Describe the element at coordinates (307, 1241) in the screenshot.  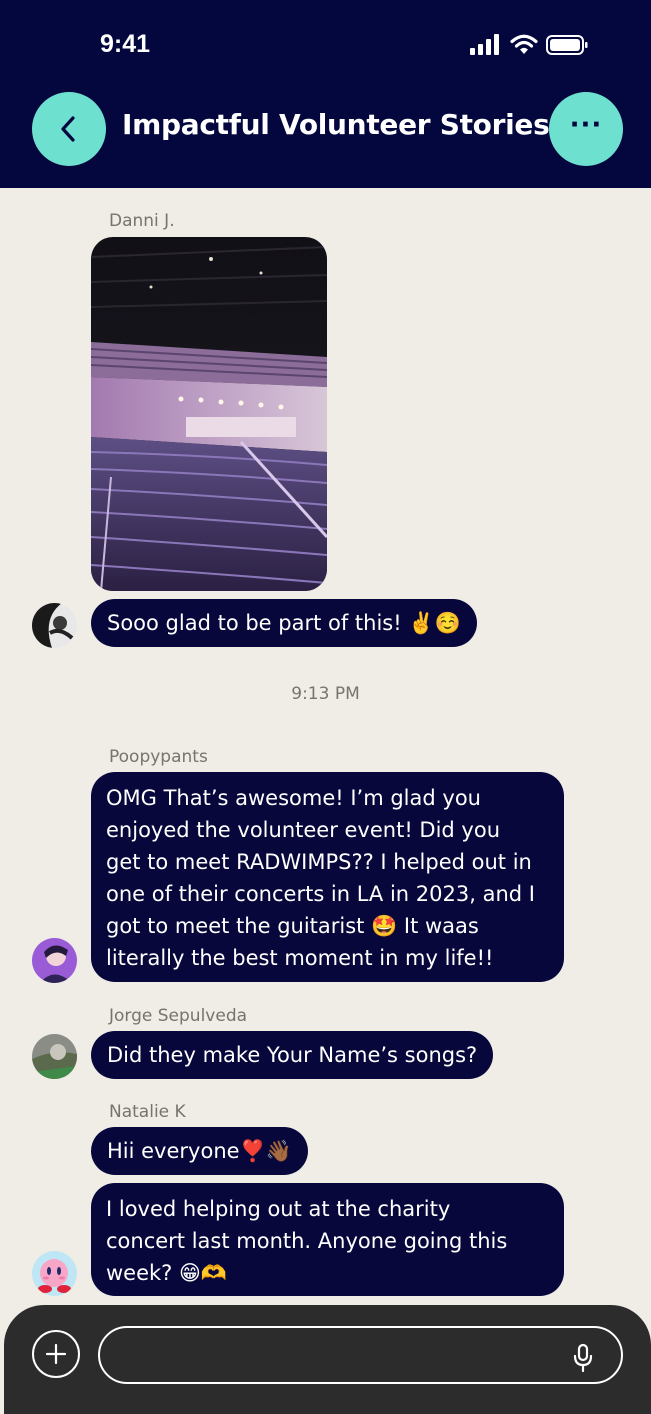
I see `message-line: concert last month. Anyone going this` at that location.